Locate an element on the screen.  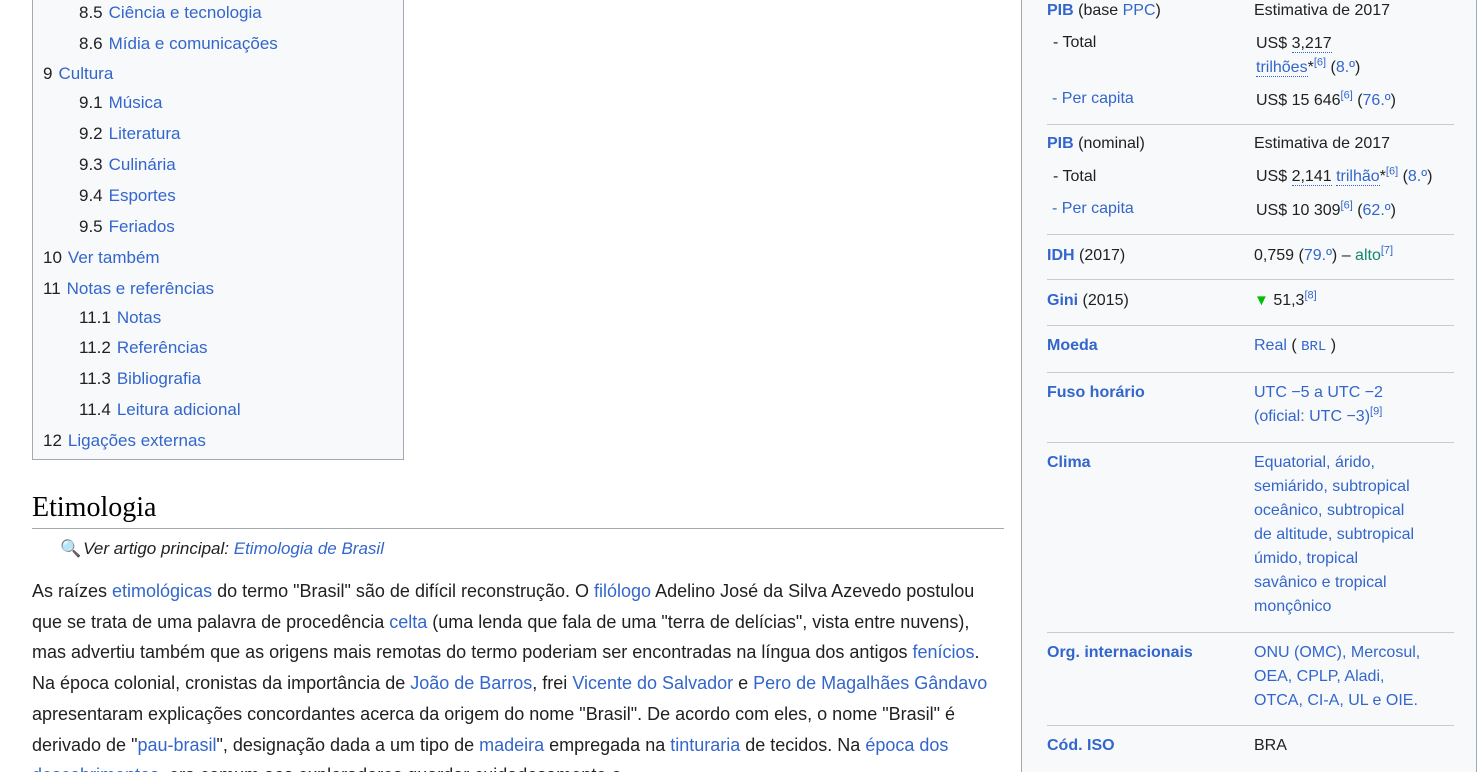
toc-item-link: Mídia e comunicações is located at coordinates (193, 43).